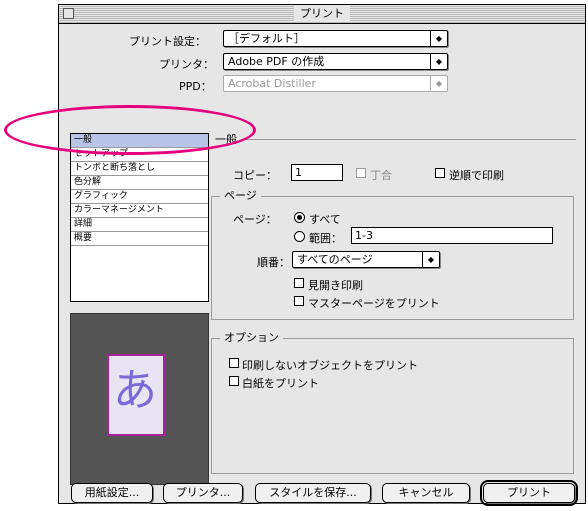 This screenshot has height=511, width=588. What do you see at coordinates (273, 262) in the screenshot?
I see `order-label: 順番：` at bounding box center [273, 262].